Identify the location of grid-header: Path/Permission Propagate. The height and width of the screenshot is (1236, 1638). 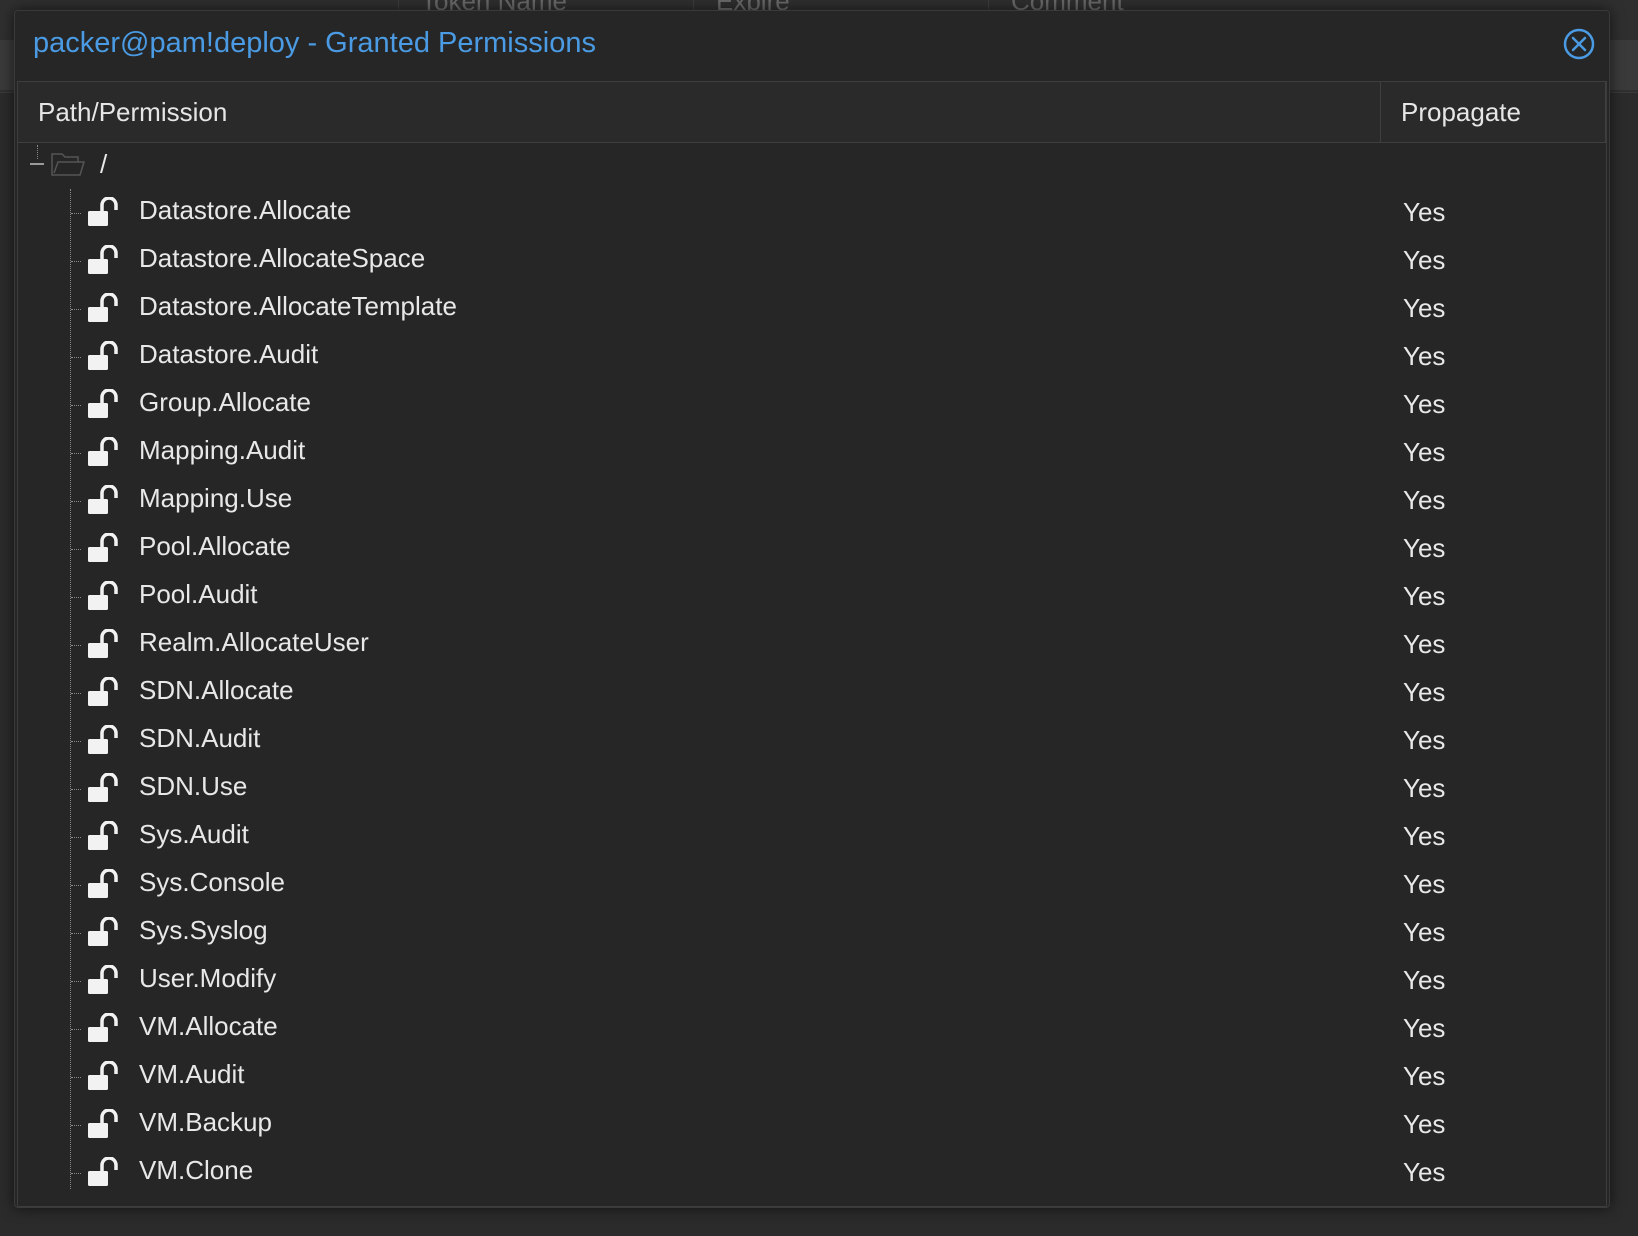
(812, 112).